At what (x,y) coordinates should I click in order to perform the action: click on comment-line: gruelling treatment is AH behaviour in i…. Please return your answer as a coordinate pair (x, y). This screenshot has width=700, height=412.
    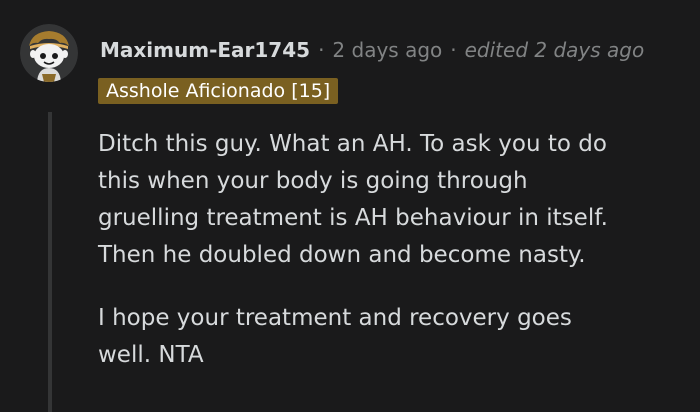
    Looking at the image, I should click on (353, 218).